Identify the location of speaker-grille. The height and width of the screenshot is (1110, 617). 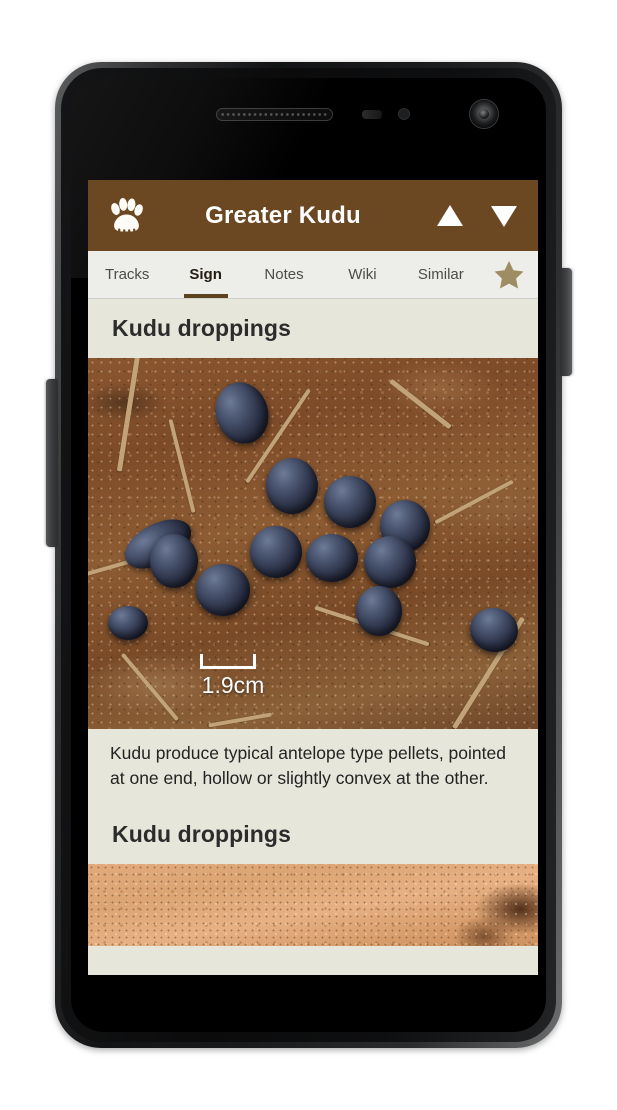
(274, 114).